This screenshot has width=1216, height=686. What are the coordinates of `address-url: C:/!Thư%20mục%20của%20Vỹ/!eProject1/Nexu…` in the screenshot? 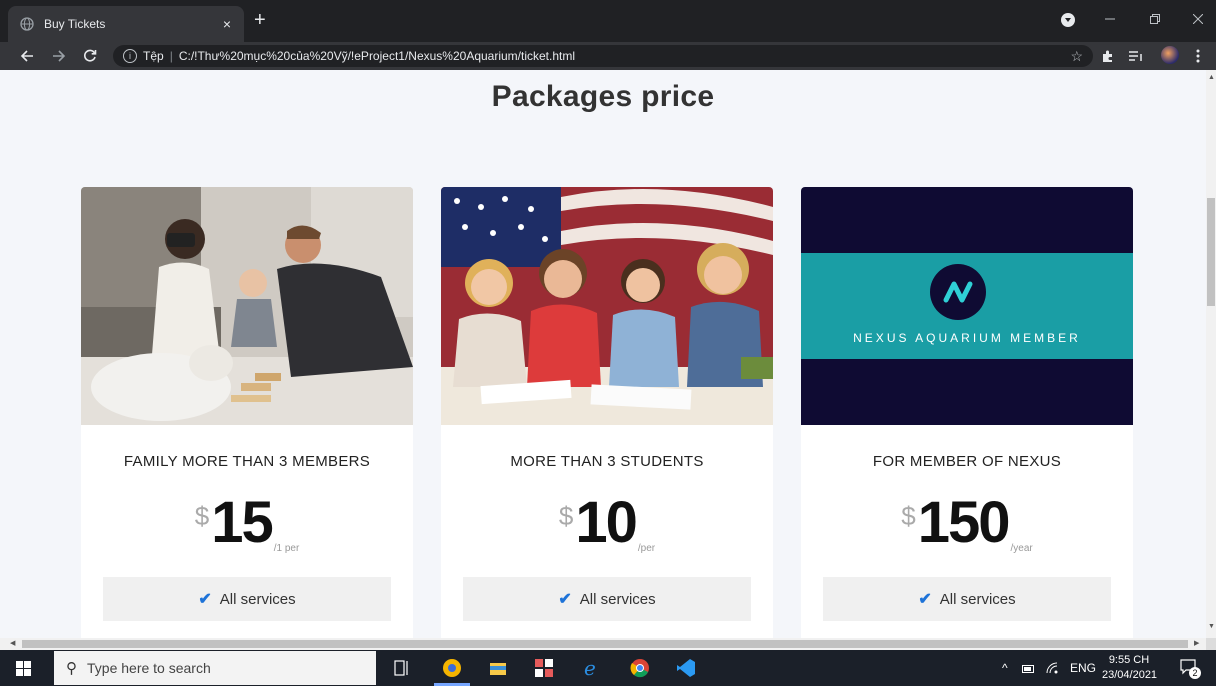 It's located at (377, 56).